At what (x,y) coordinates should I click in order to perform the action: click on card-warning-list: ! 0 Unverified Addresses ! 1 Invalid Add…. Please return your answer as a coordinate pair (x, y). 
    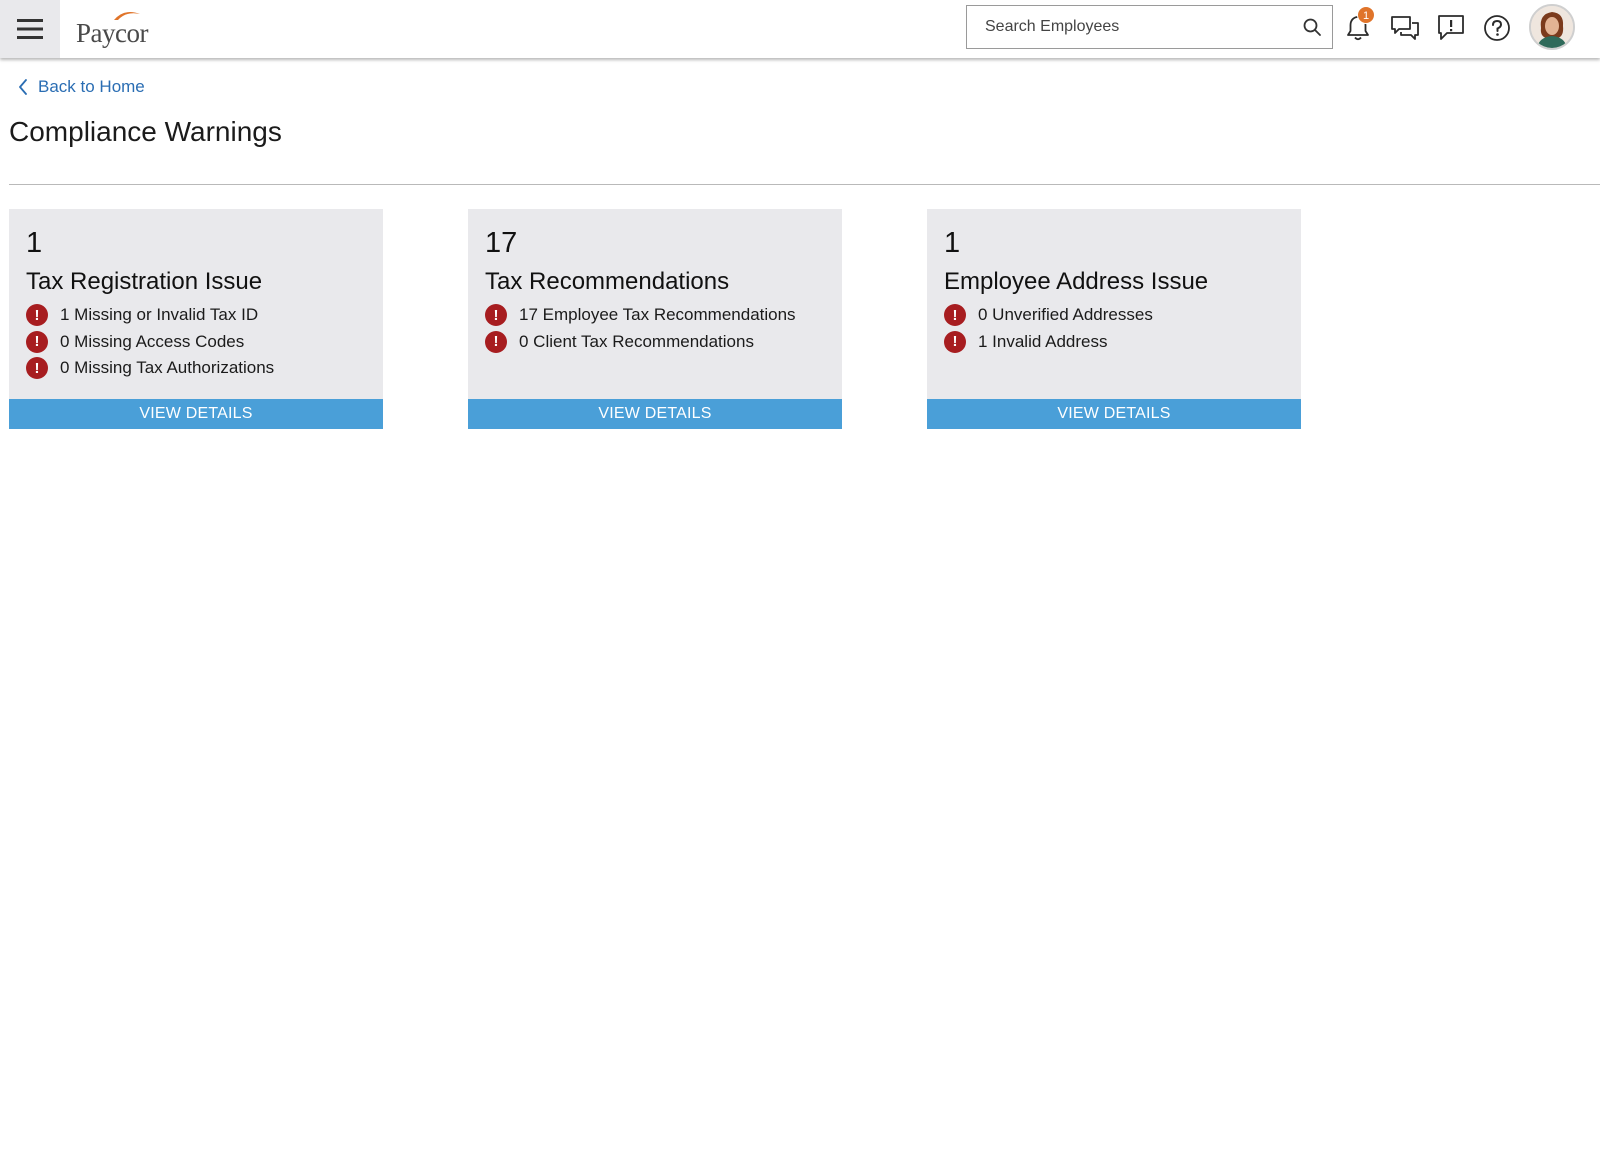
    Looking at the image, I should click on (1048, 328).